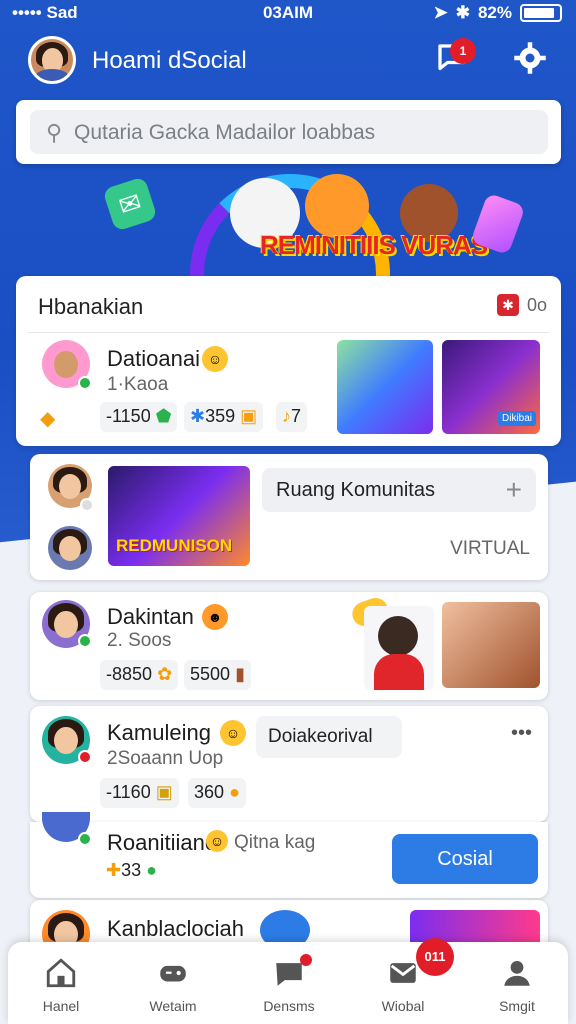 This screenshot has width=576, height=1024. What do you see at coordinates (374, 245) in the screenshot?
I see `banner-title: REMINITIIIS VURAS` at bounding box center [374, 245].